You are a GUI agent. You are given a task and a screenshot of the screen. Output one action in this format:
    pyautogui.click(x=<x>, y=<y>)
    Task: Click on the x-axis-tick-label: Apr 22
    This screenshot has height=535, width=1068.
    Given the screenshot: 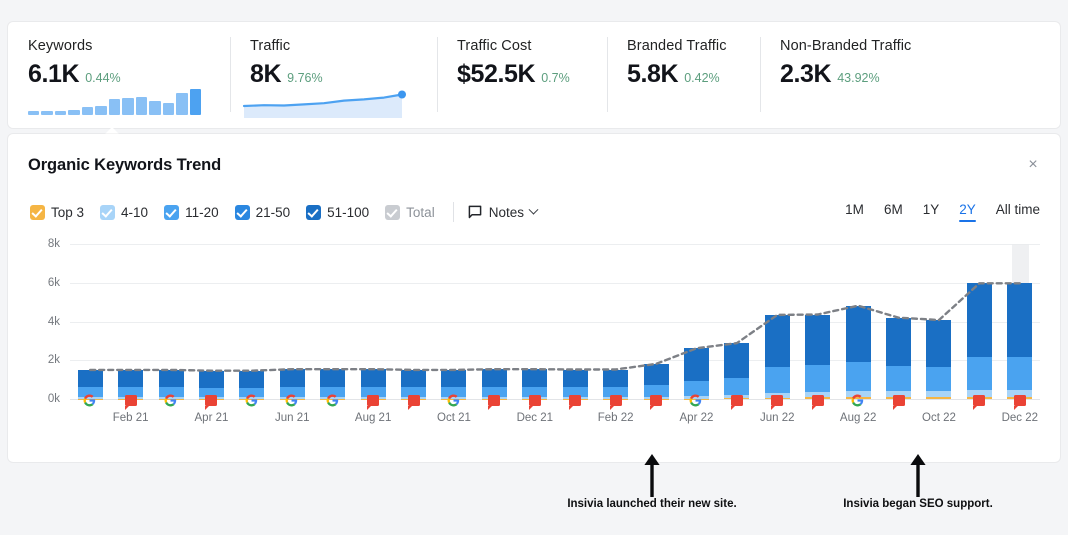 What is the action you would take?
    pyautogui.click(x=696, y=418)
    